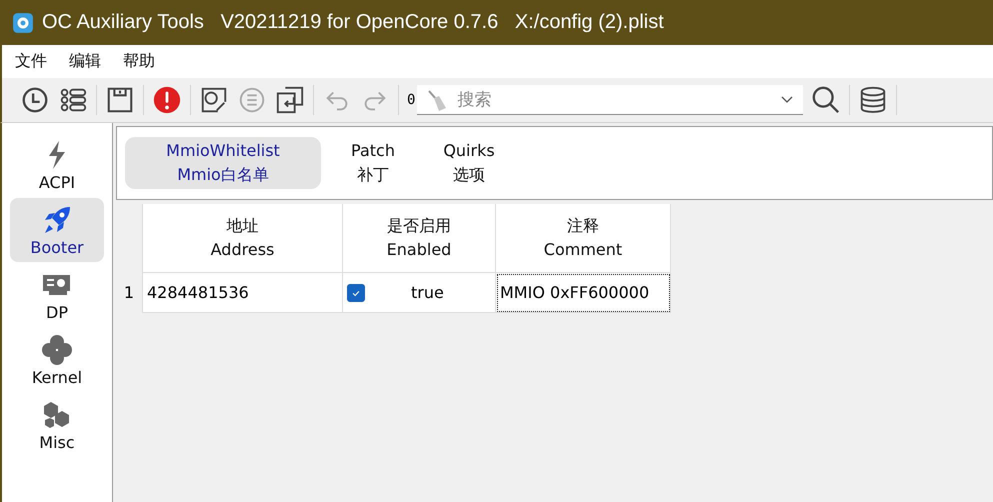  What do you see at coordinates (469, 163) in the screenshot?
I see `tab: Quirks 选项` at bounding box center [469, 163].